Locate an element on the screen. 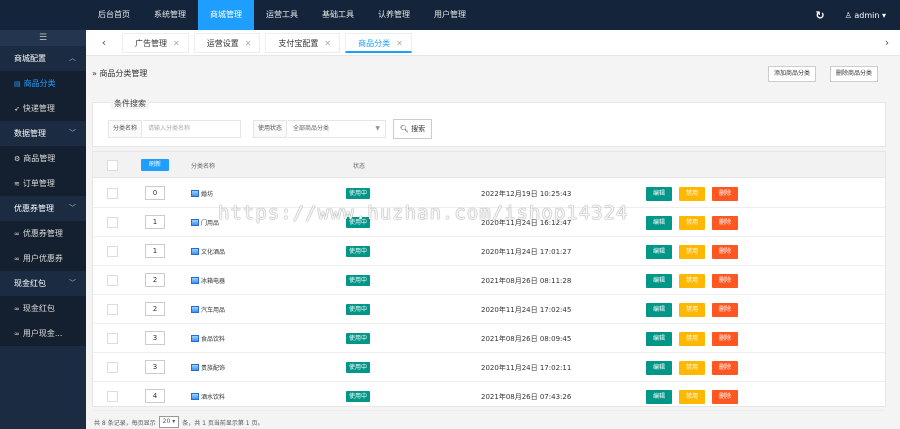 Image resolution: width=900 pixels, height=429 pixels. username: admin is located at coordinates (867, 15).